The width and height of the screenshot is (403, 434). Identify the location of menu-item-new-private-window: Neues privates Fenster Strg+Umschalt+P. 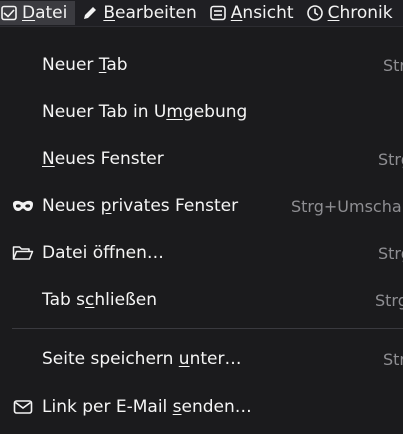
(201, 206).